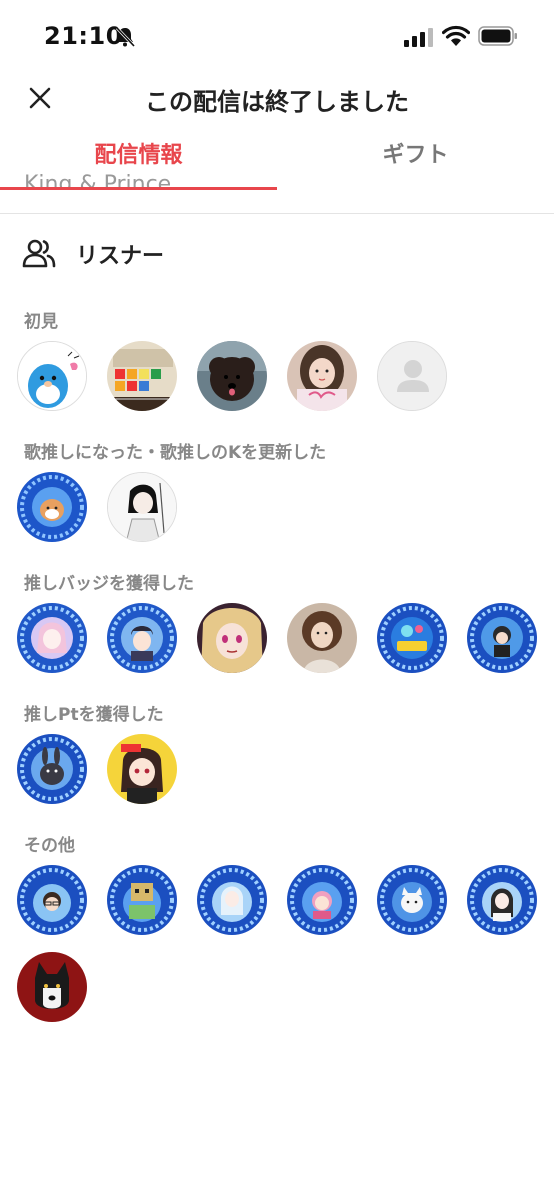 The image size is (554, 1199). I want to click on avatar-mermaid-badge-blue, so click(232, 900).